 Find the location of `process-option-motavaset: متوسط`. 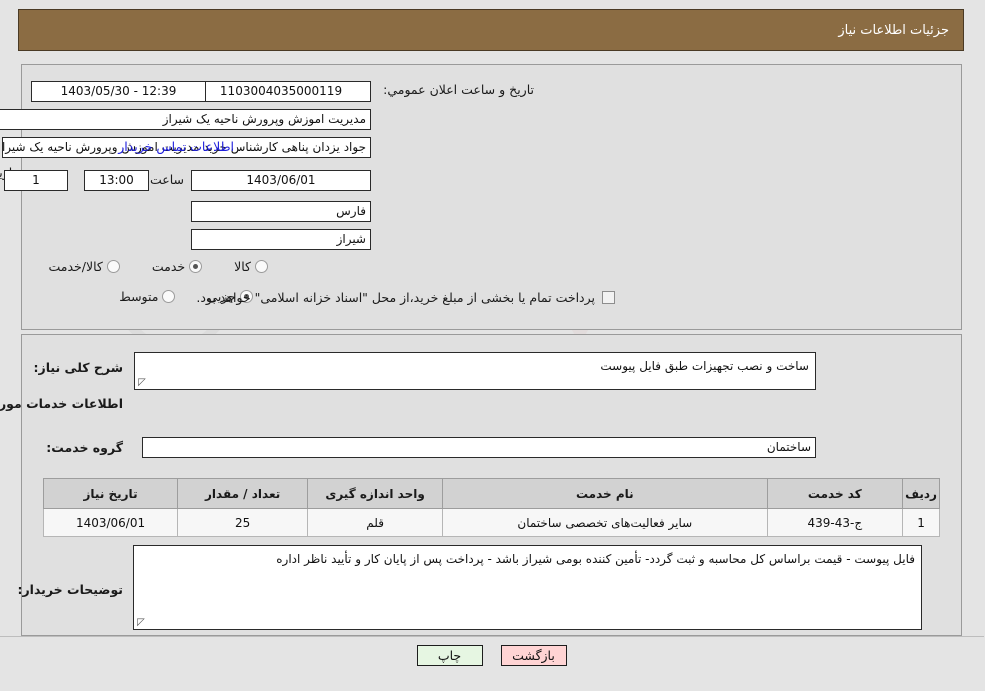

process-option-motavaset: متوسط is located at coordinates (151, 296).